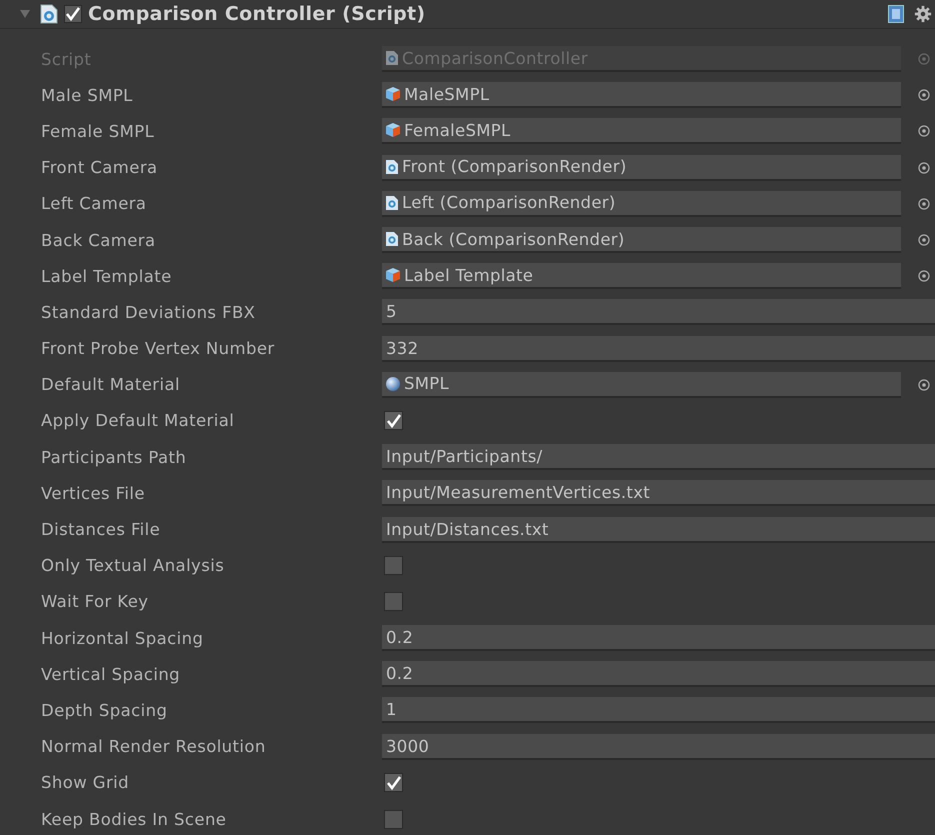 This screenshot has width=935, height=835. What do you see at coordinates (122, 638) in the screenshot?
I see `field-label: Horizontal Spacing` at bounding box center [122, 638].